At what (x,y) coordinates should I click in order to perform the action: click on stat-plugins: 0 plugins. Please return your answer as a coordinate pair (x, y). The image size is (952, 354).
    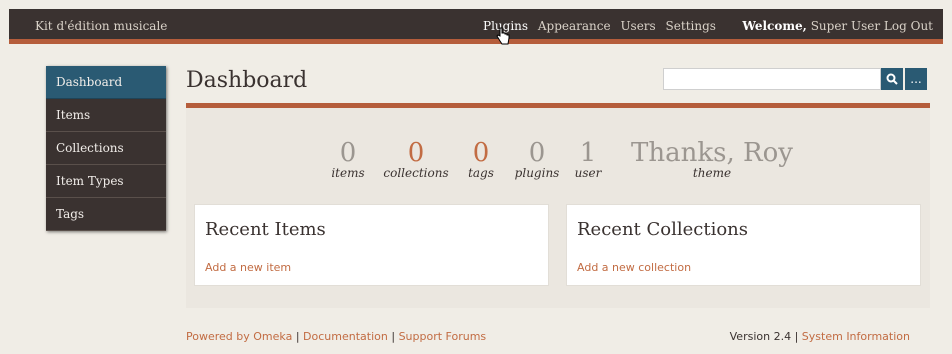
    Looking at the image, I should click on (537, 159).